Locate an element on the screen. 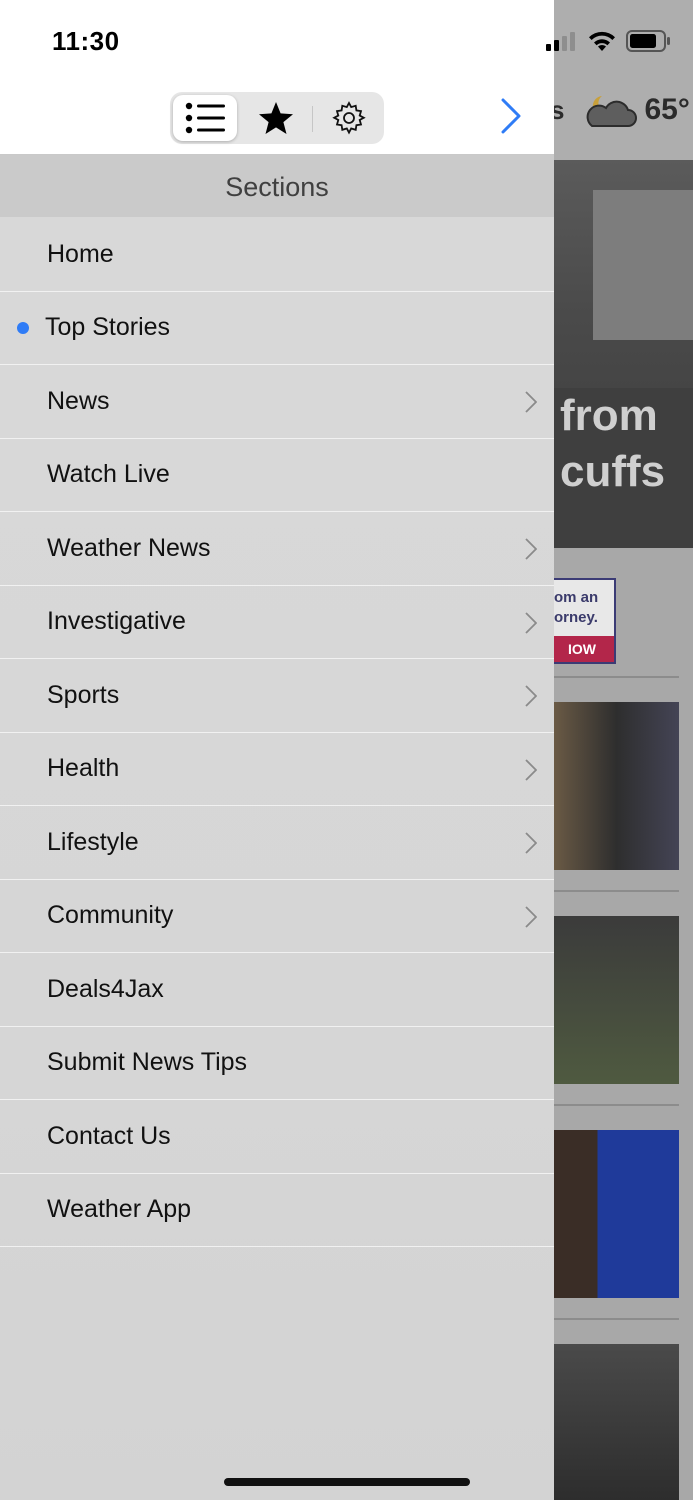 Image resolution: width=693 pixels, height=1500 pixels. segmented-control is located at coordinates (277, 118).